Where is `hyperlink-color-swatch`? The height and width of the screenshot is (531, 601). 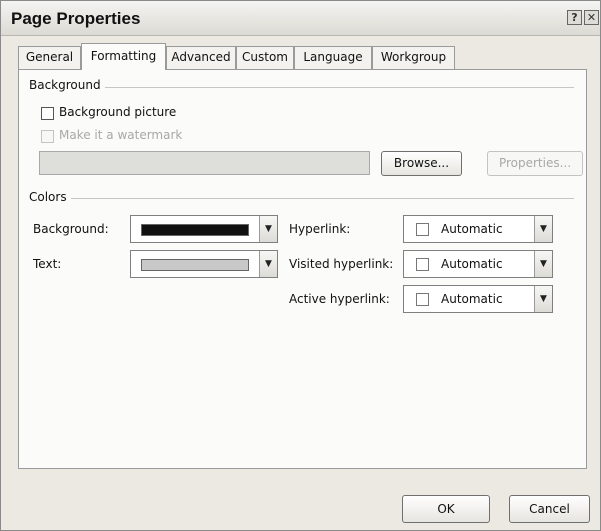 hyperlink-color-swatch is located at coordinates (422, 229).